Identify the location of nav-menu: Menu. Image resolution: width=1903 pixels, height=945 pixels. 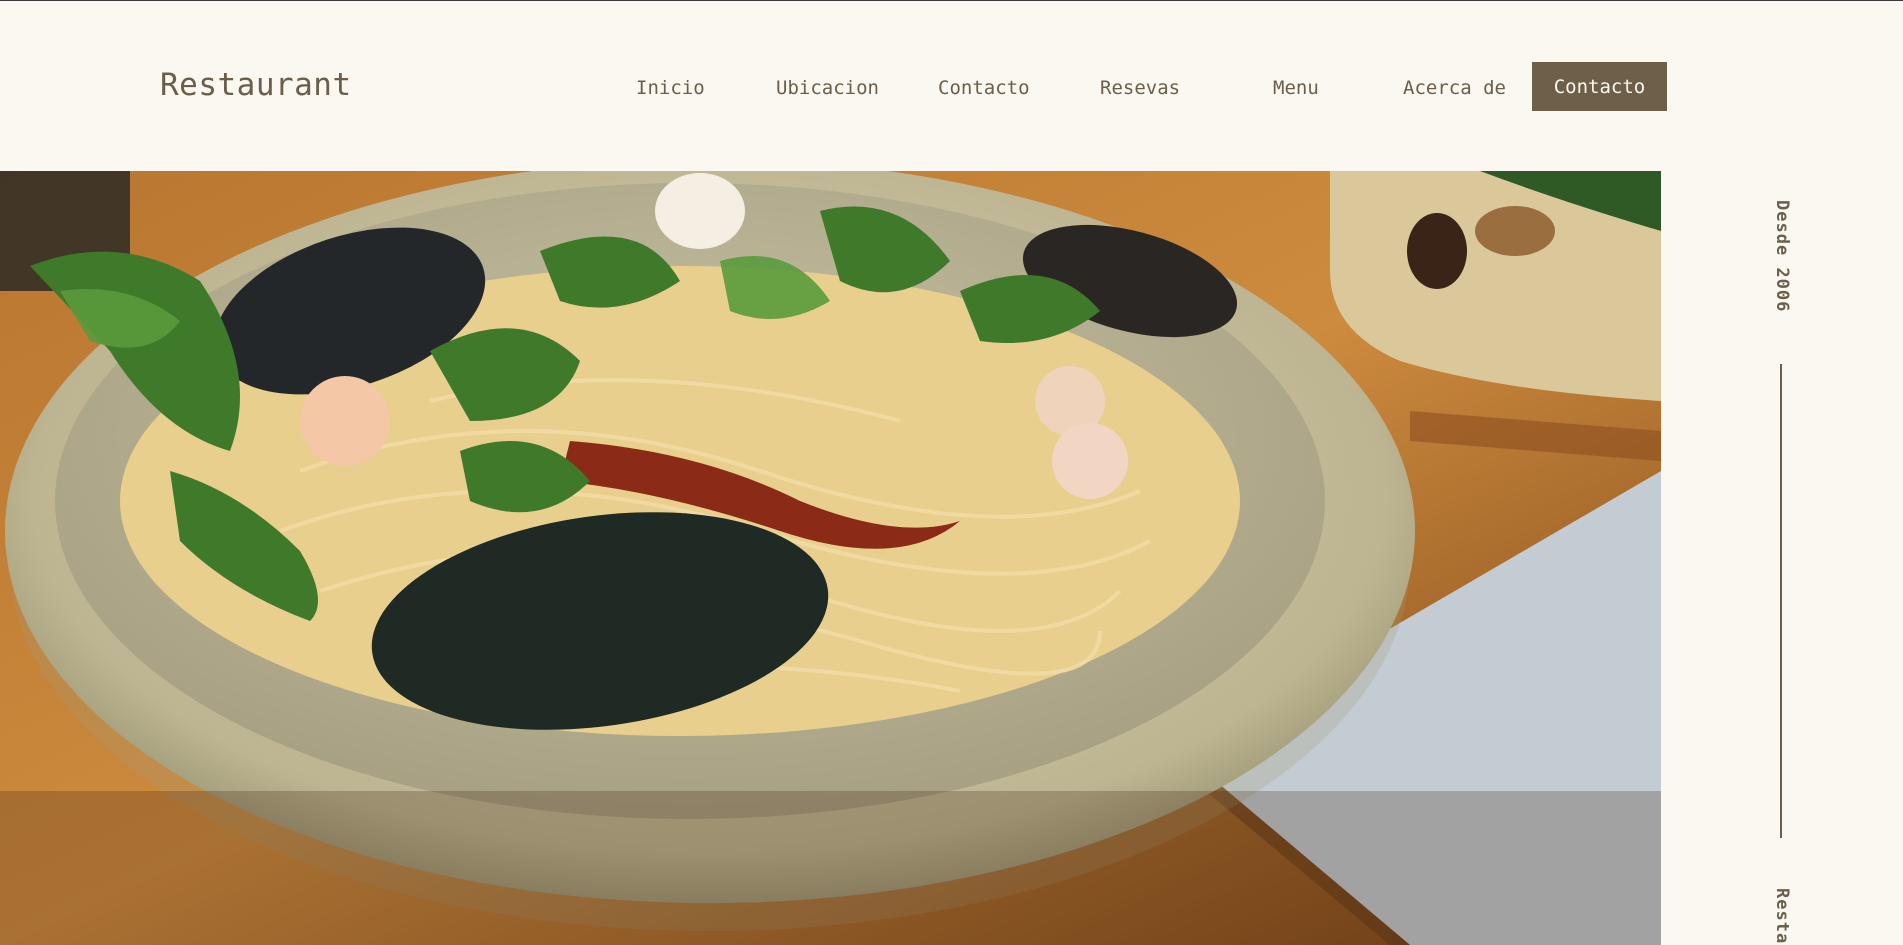
(1296, 88).